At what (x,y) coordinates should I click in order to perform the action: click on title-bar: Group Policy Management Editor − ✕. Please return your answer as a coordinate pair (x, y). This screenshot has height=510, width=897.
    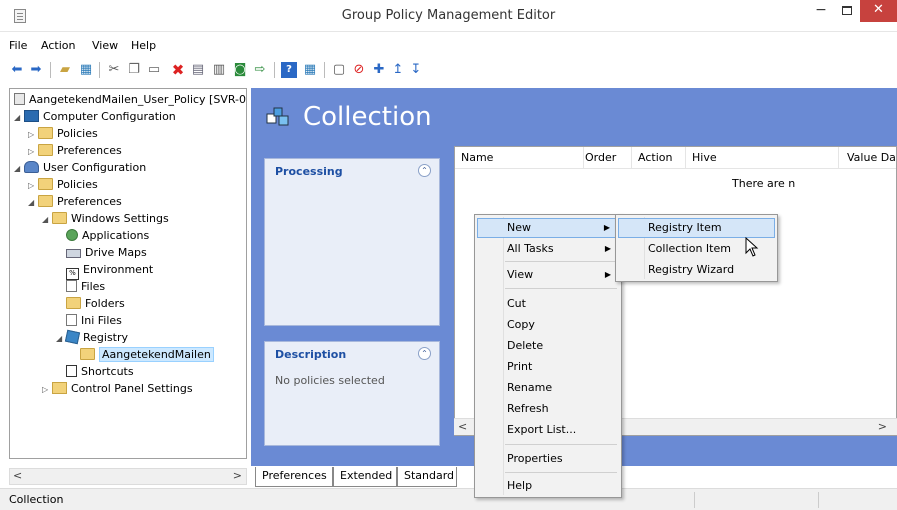
    Looking at the image, I should click on (448, 16).